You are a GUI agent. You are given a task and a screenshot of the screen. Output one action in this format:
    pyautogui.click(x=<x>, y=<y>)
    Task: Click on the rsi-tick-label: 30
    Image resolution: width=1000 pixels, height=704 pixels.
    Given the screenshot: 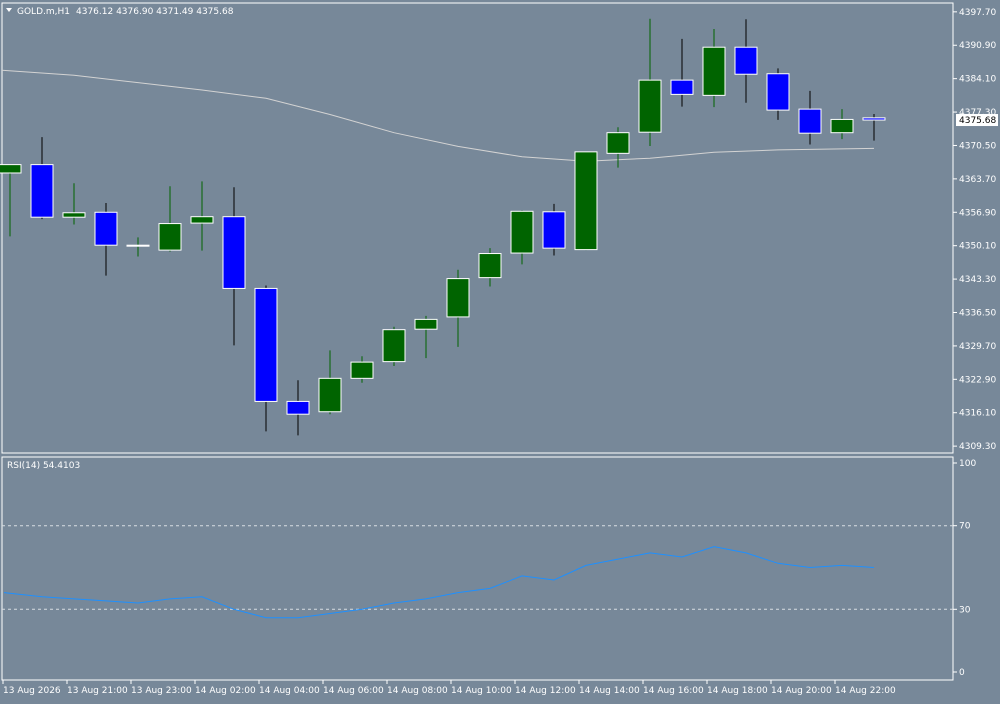 What is the action you would take?
    pyautogui.click(x=965, y=610)
    